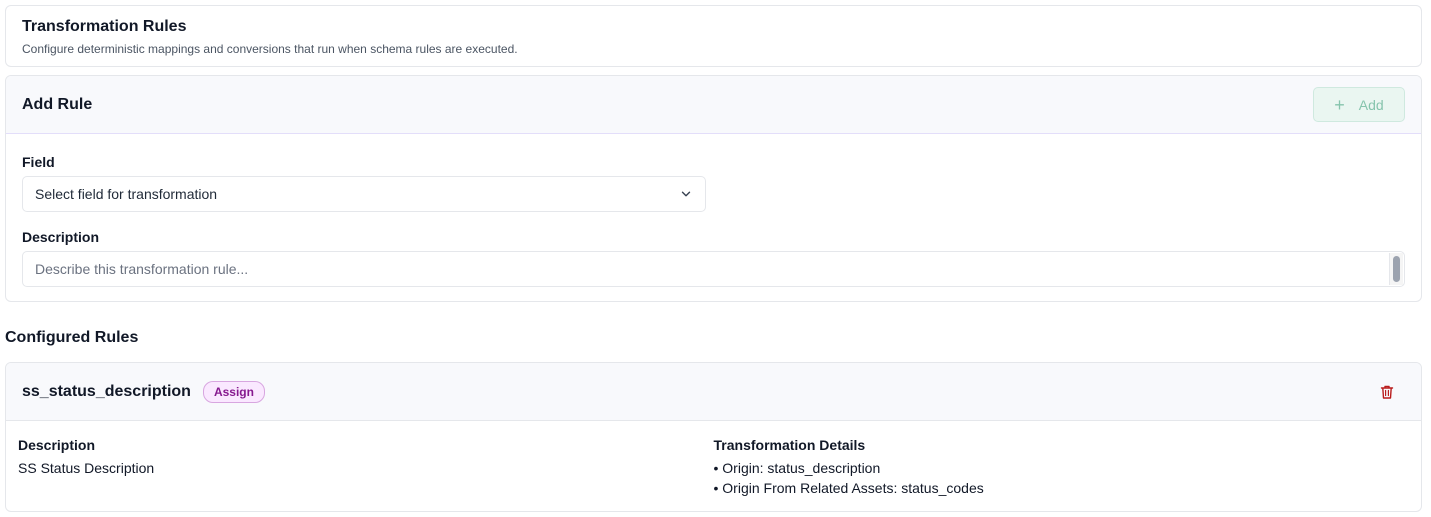 Image resolution: width=1431 pixels, height=517 pixels. What do you see at coordinates (57, 104) in the screenshot?
I see `add-rule-title: Add Rule` at bounding box center [57, 104].